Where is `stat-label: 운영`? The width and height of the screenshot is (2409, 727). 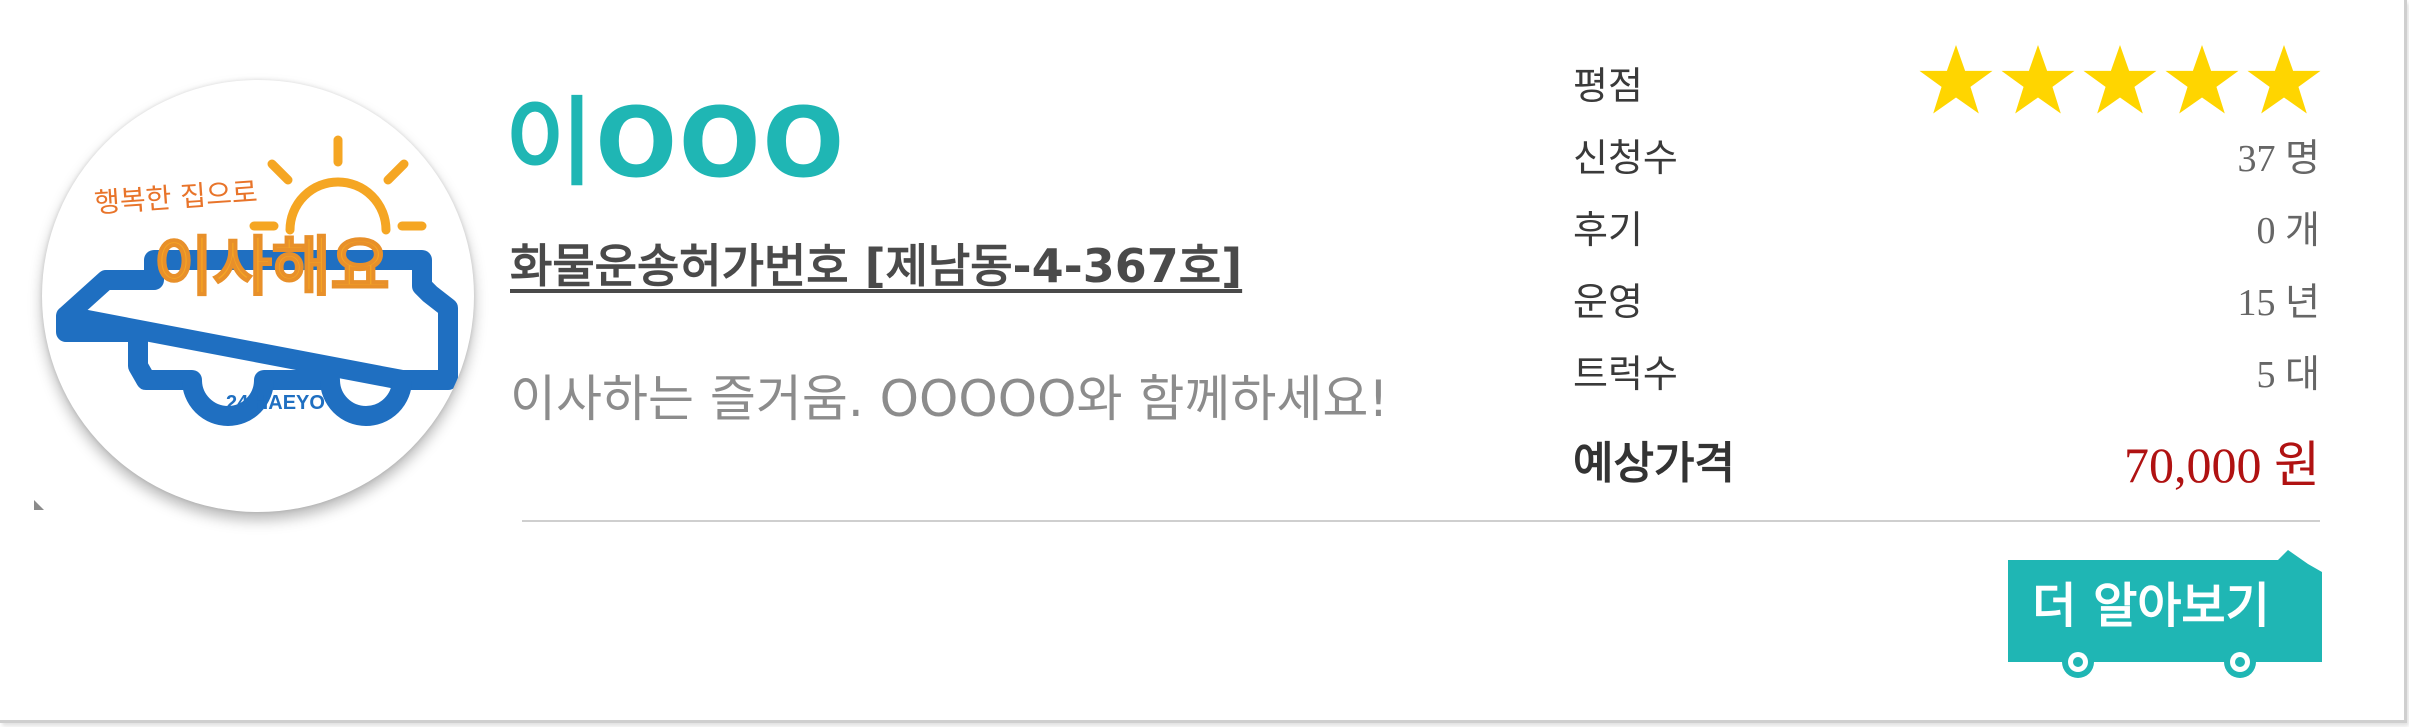
stat-label: 운영 is located at coordinates (1608, 302).